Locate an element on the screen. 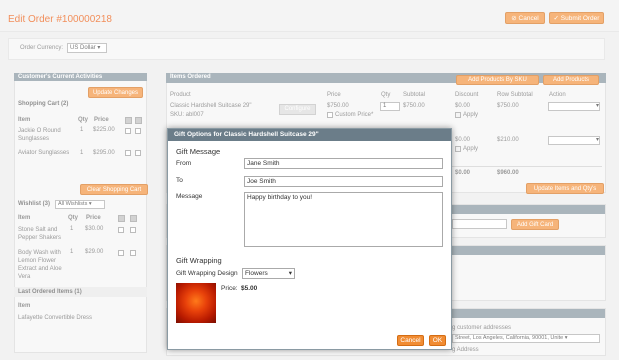  message-label: Message is located at coordinates (189, 196).